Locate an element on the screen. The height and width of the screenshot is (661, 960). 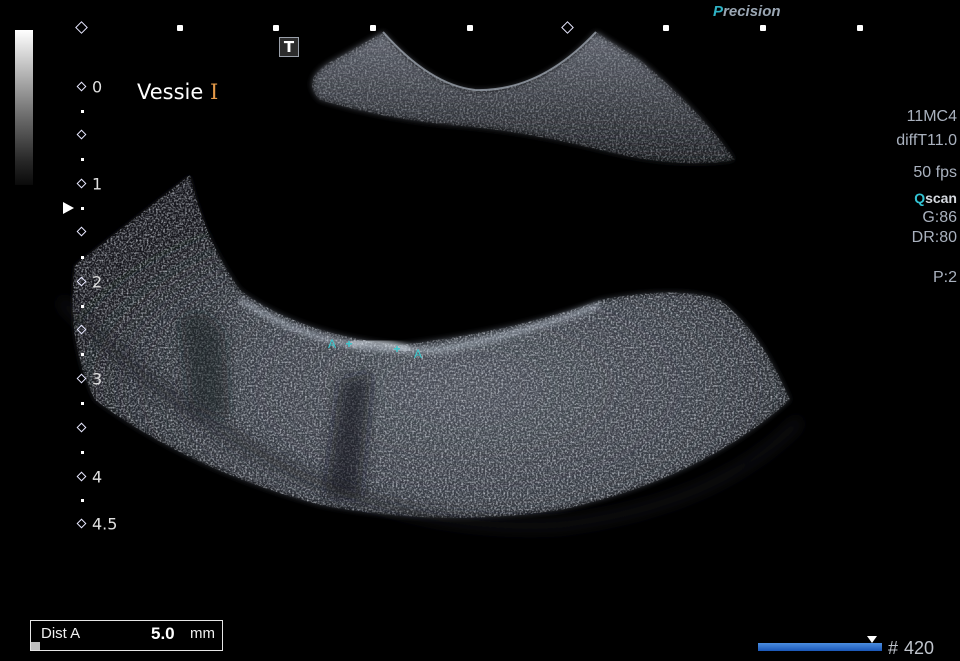
grayscale-bar is located at coordinates (24, 107).